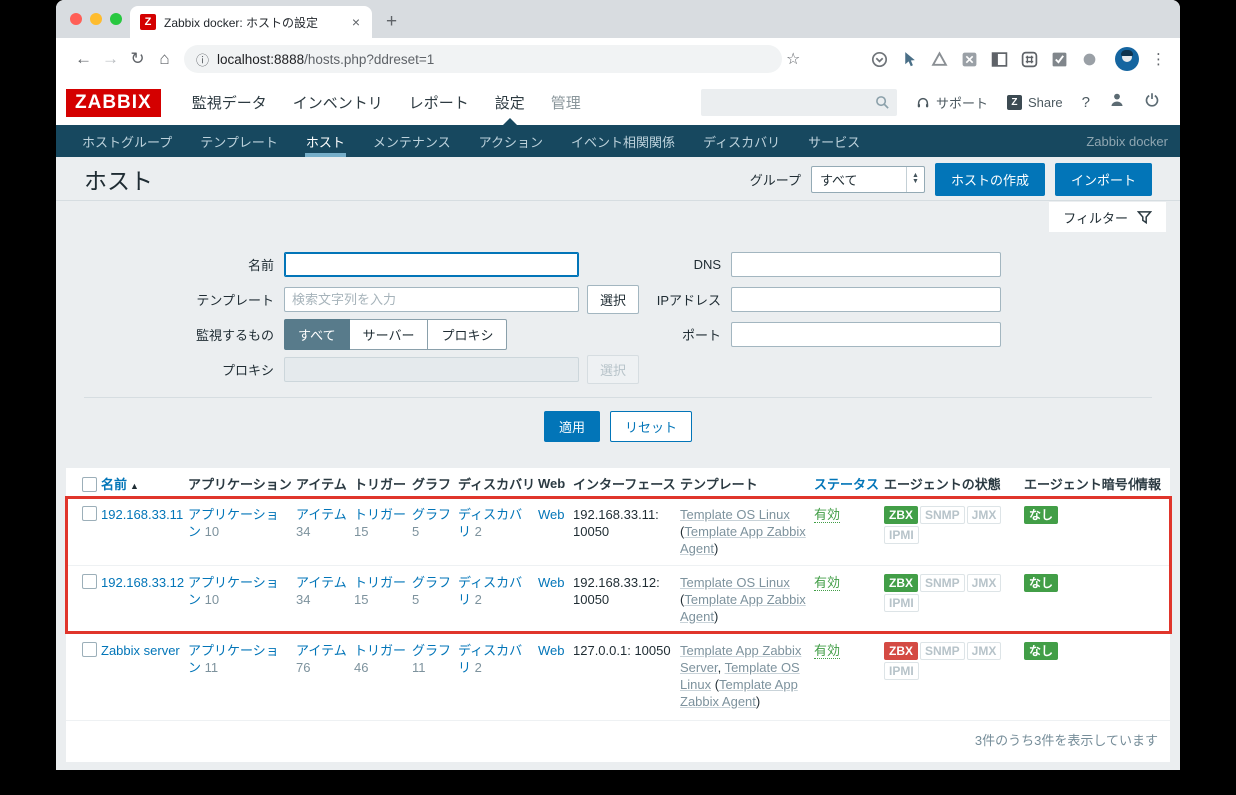 Image resolution: width=1236 pixels, height=795 pixels. I want to click on create-host-button: ホストの作成, so click(989, 179).